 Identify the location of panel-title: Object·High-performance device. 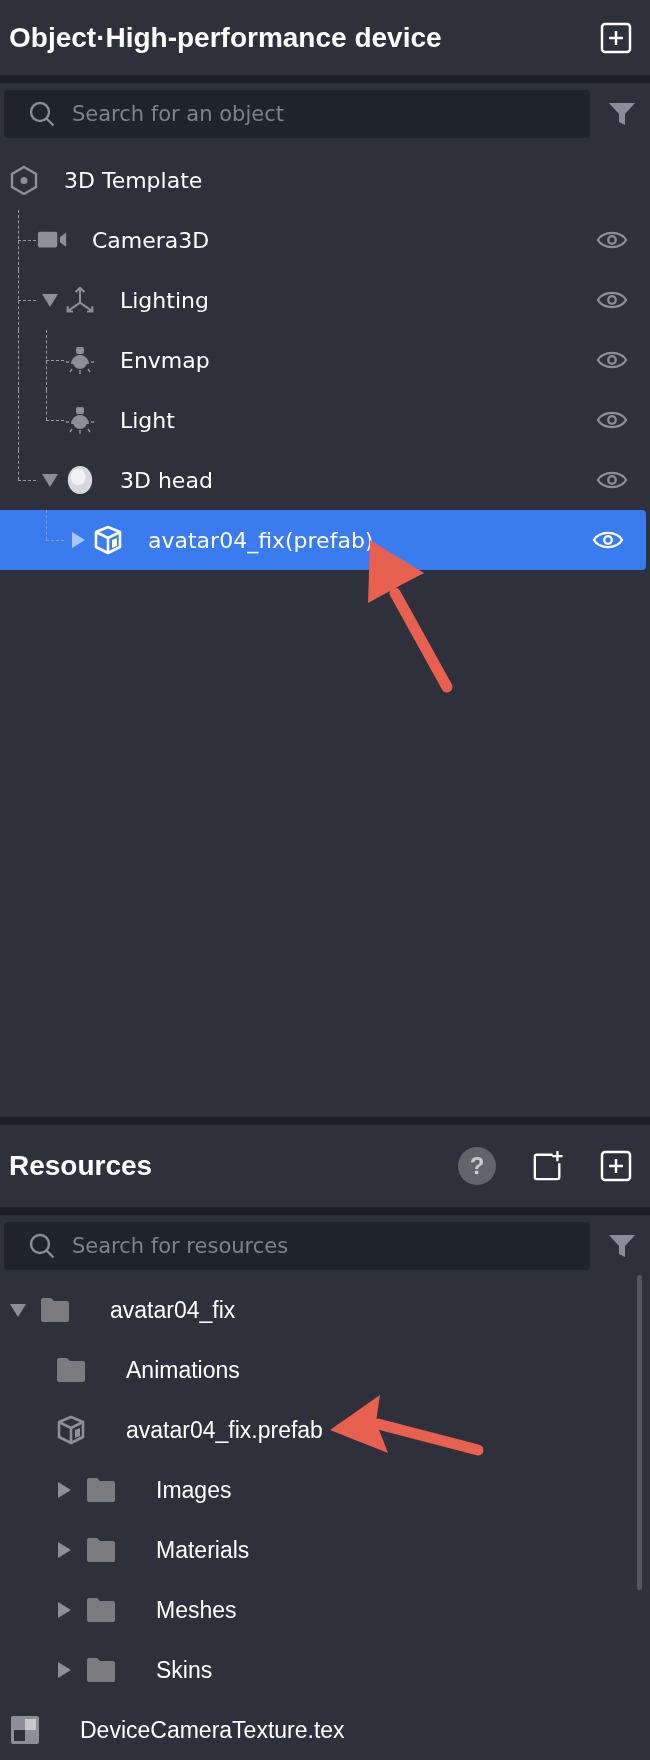
(225, 37).